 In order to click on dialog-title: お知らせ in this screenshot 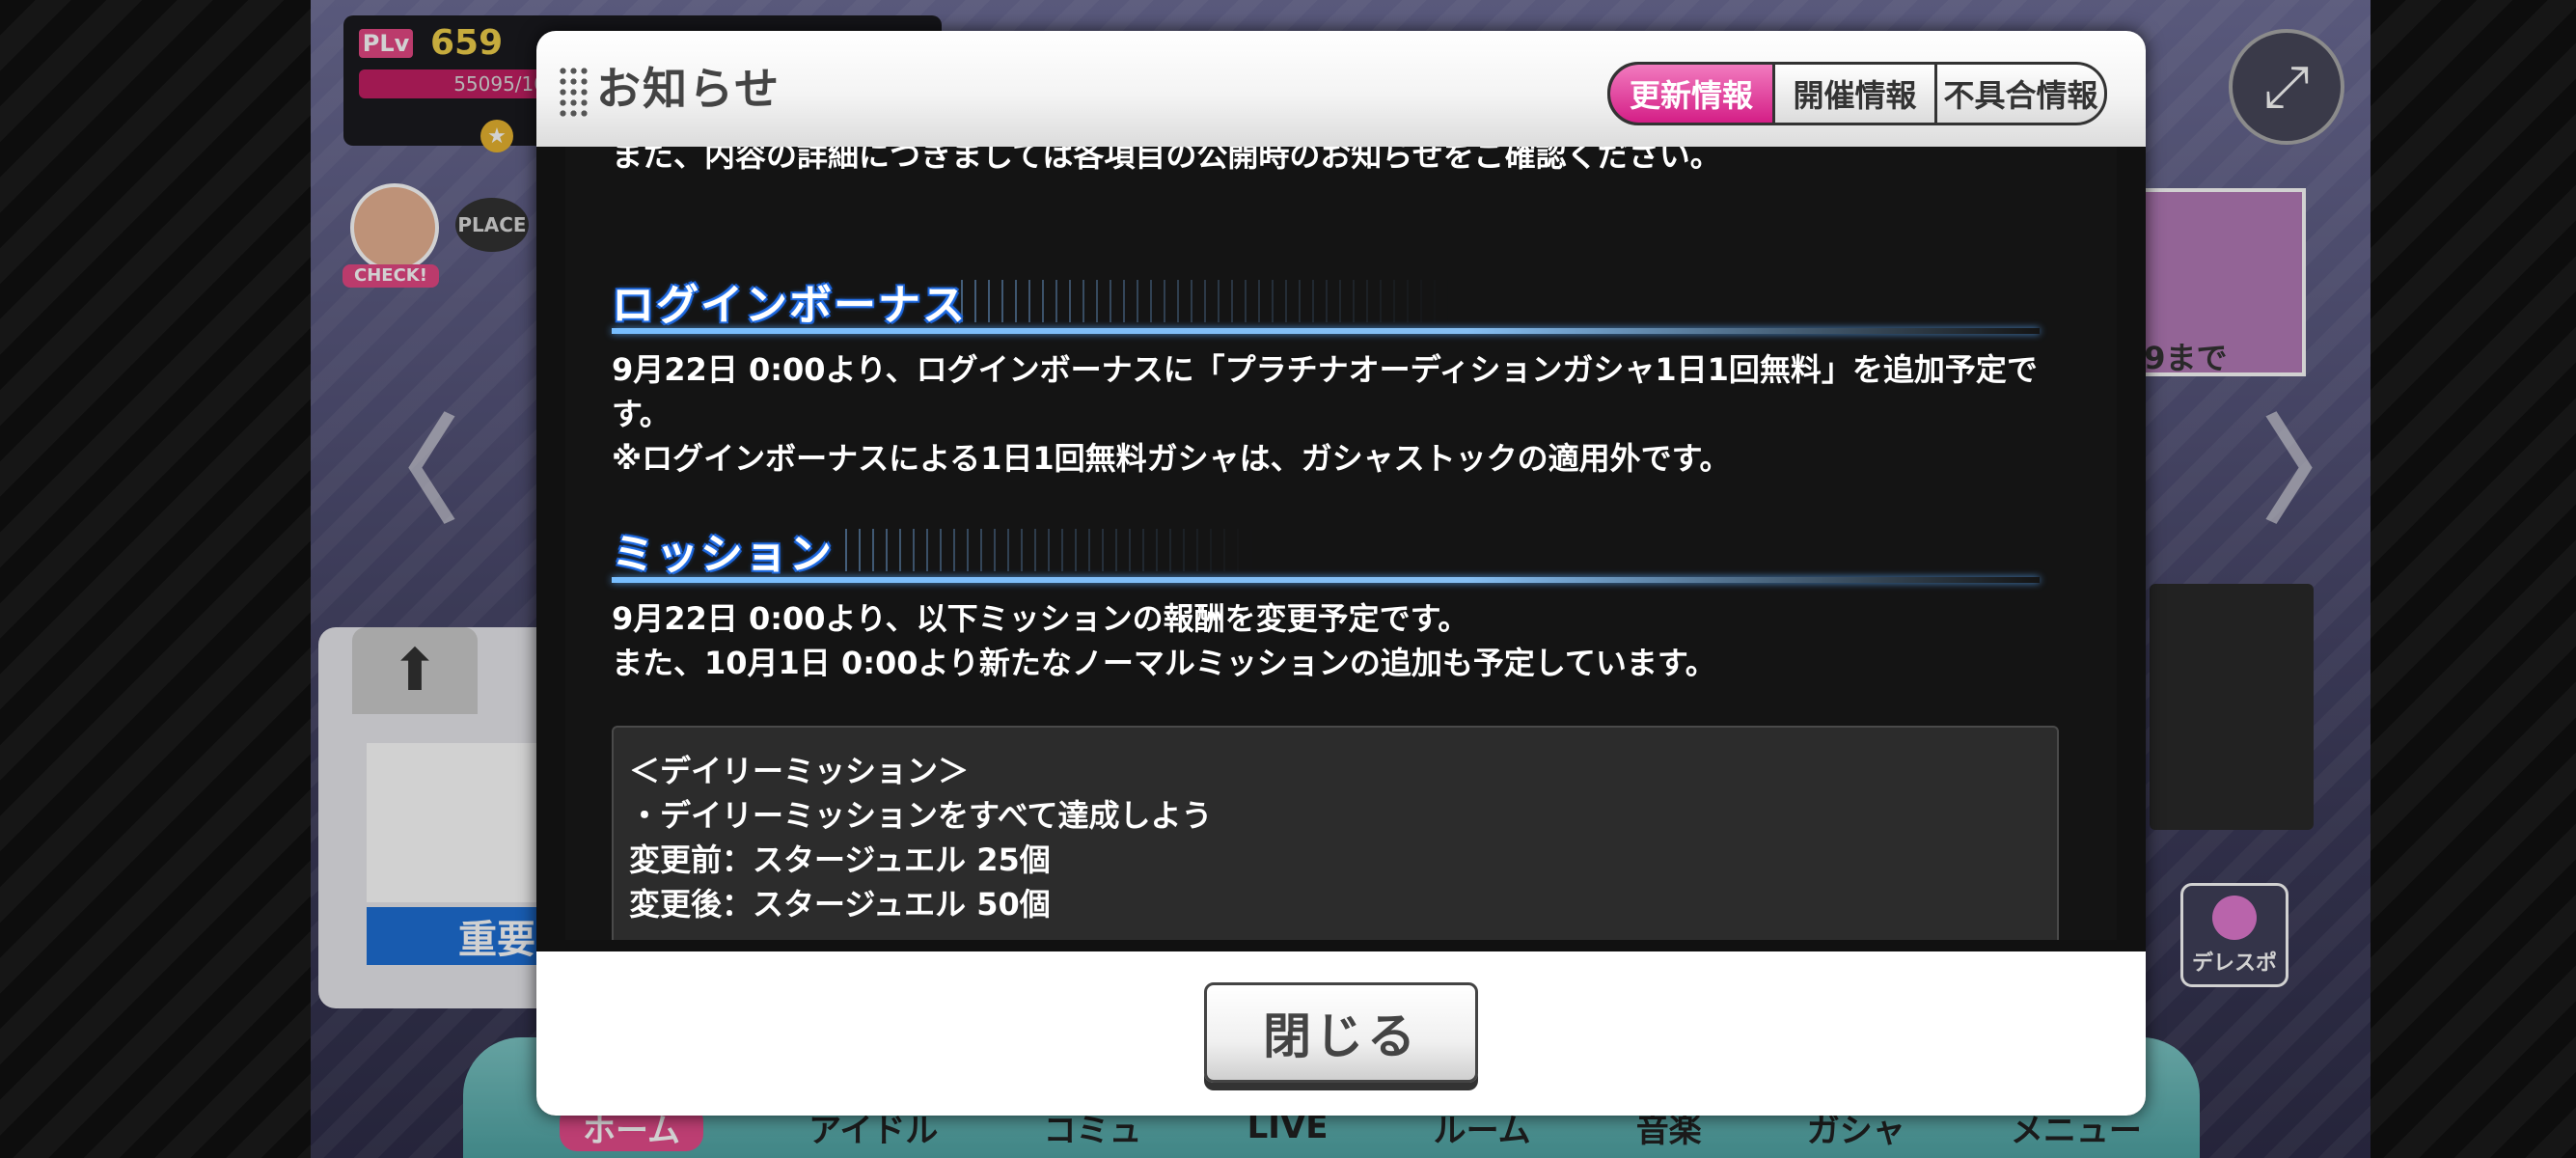, I will do `click(688, 89)`.